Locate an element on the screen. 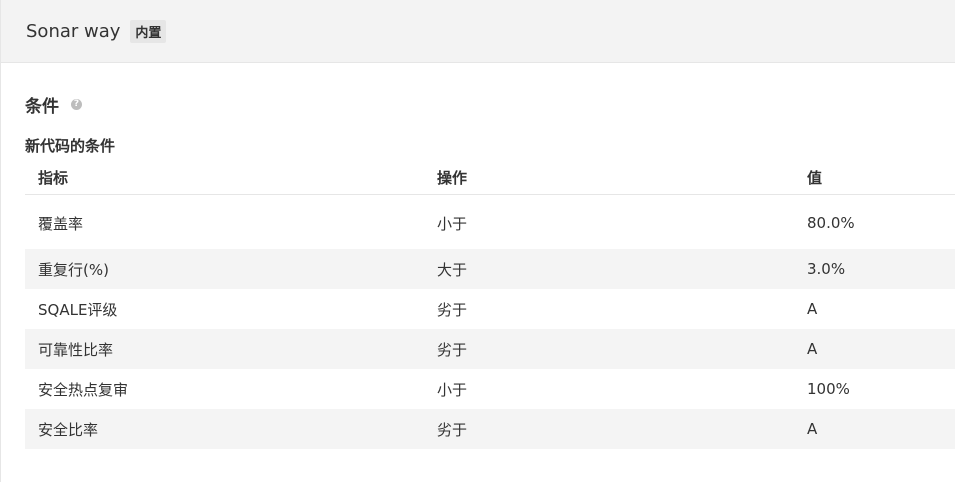  condition-metric: 可靠性比率 is located at coordinates (224, 349).